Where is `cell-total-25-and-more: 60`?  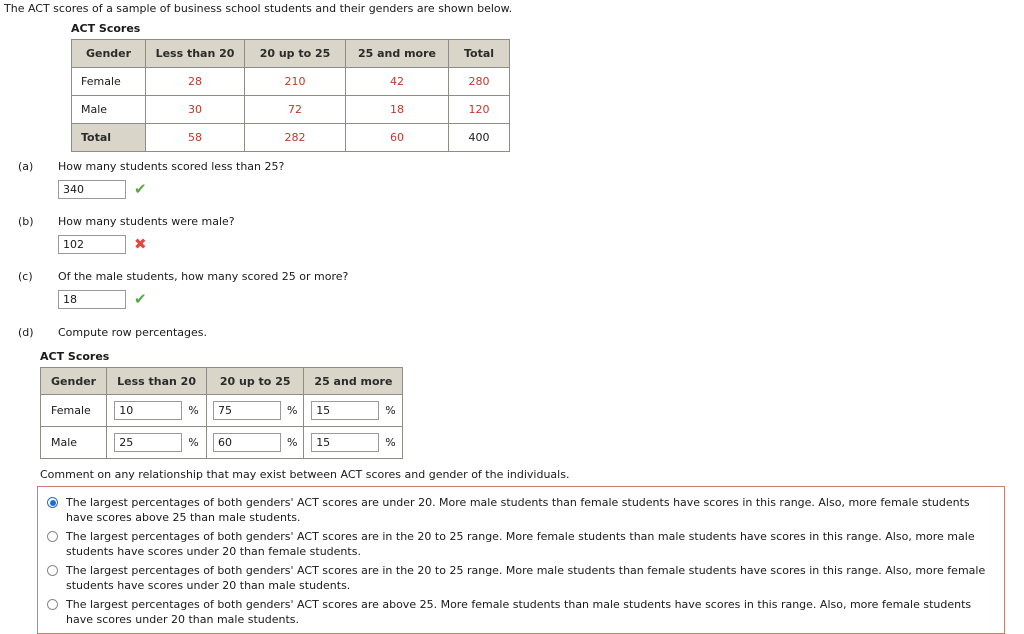 cell-total-25-and-more: 60 is located at coordinates (397, 137).